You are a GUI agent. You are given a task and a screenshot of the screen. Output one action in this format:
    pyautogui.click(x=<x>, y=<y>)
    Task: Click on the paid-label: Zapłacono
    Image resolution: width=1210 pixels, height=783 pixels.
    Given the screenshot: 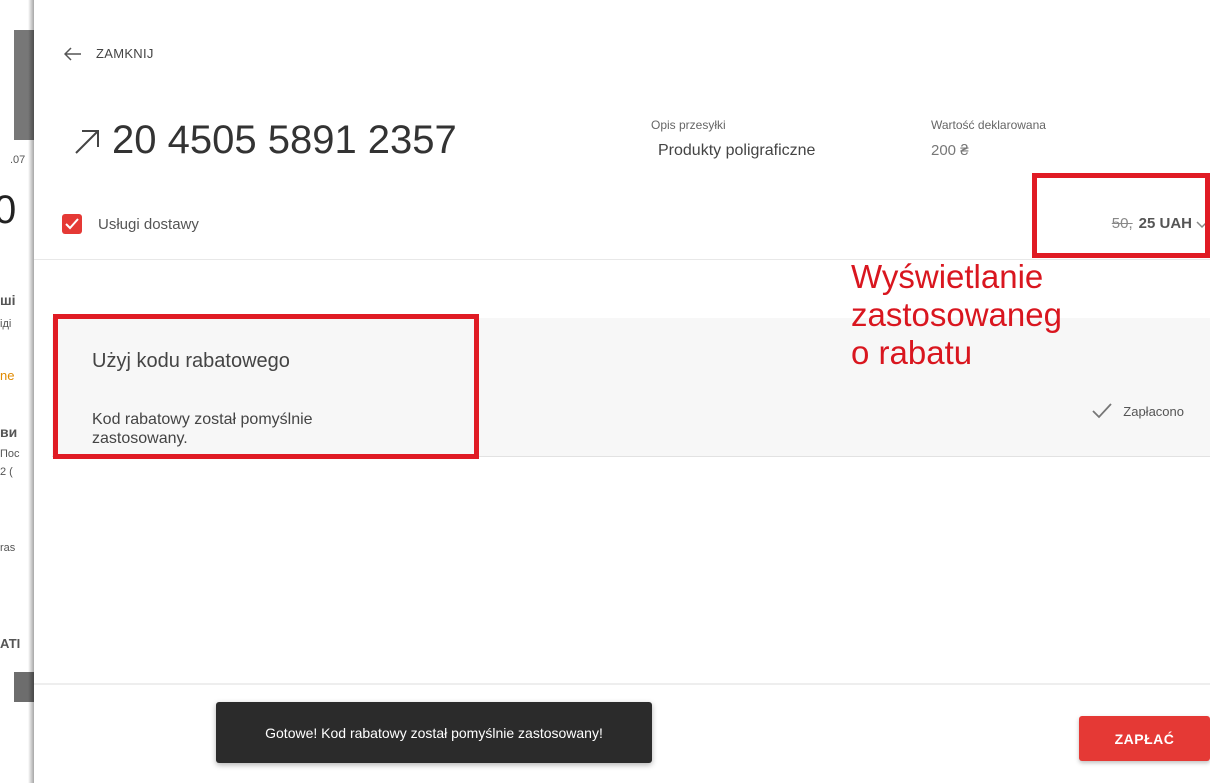 What is the action you would take?
    pyautogui.click(x=1153, y=411)
    